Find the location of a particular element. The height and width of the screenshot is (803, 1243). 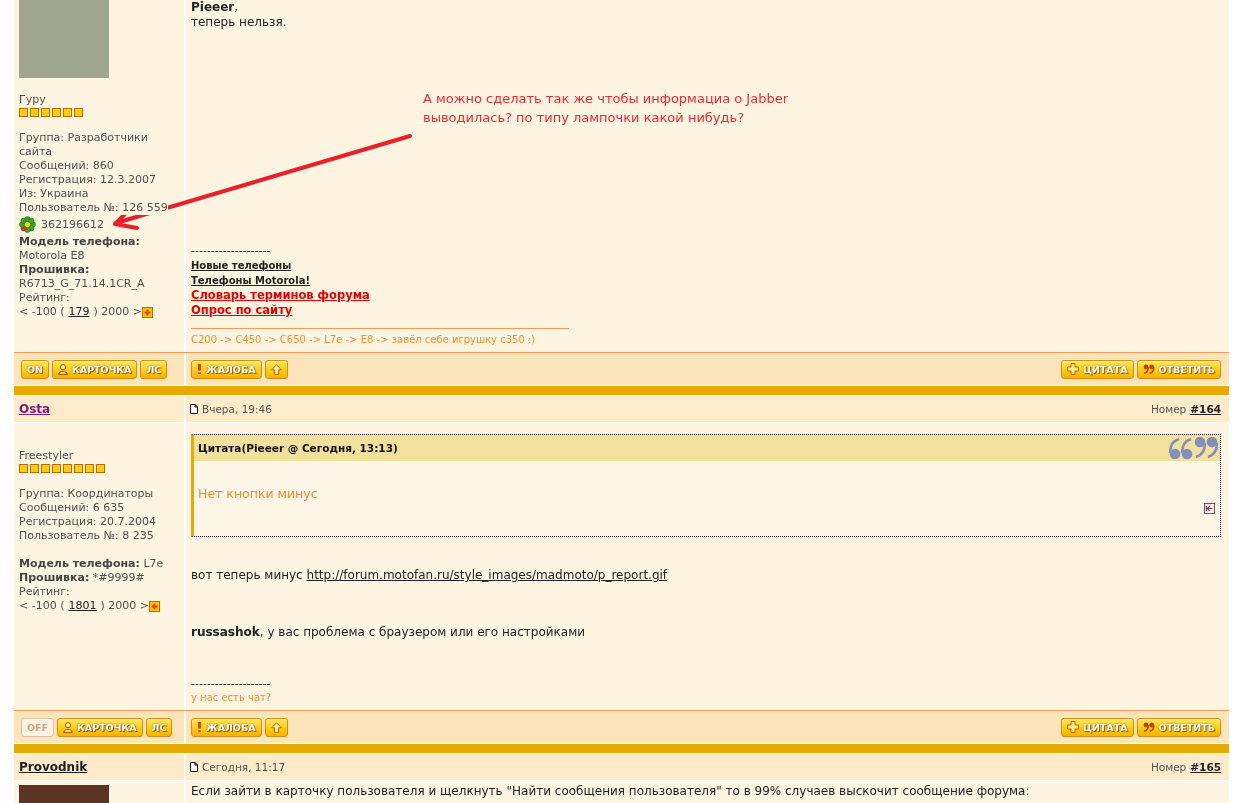

status-button: ON is located at coordinates (35, 369).